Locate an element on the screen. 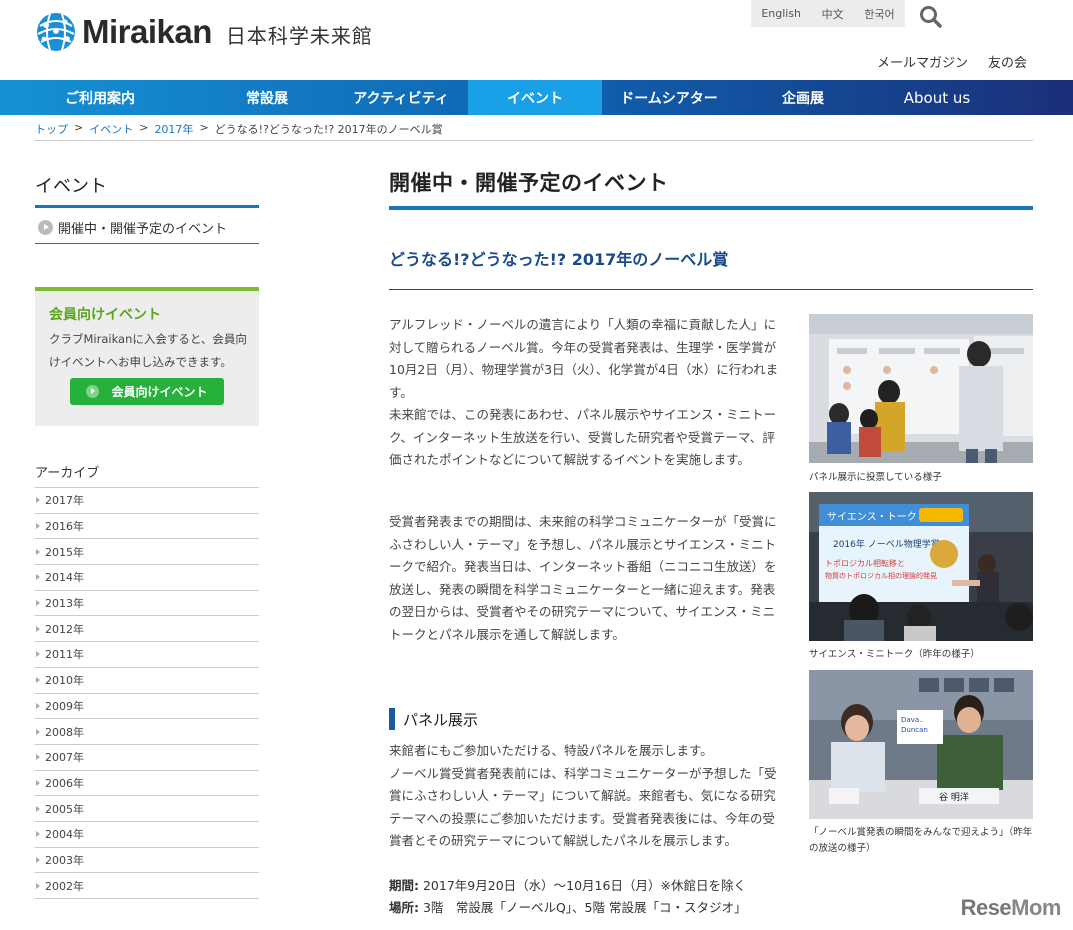  sidebar-item-current-events: 開催中・開催予定のイベント is located at coordinates (147, 228).